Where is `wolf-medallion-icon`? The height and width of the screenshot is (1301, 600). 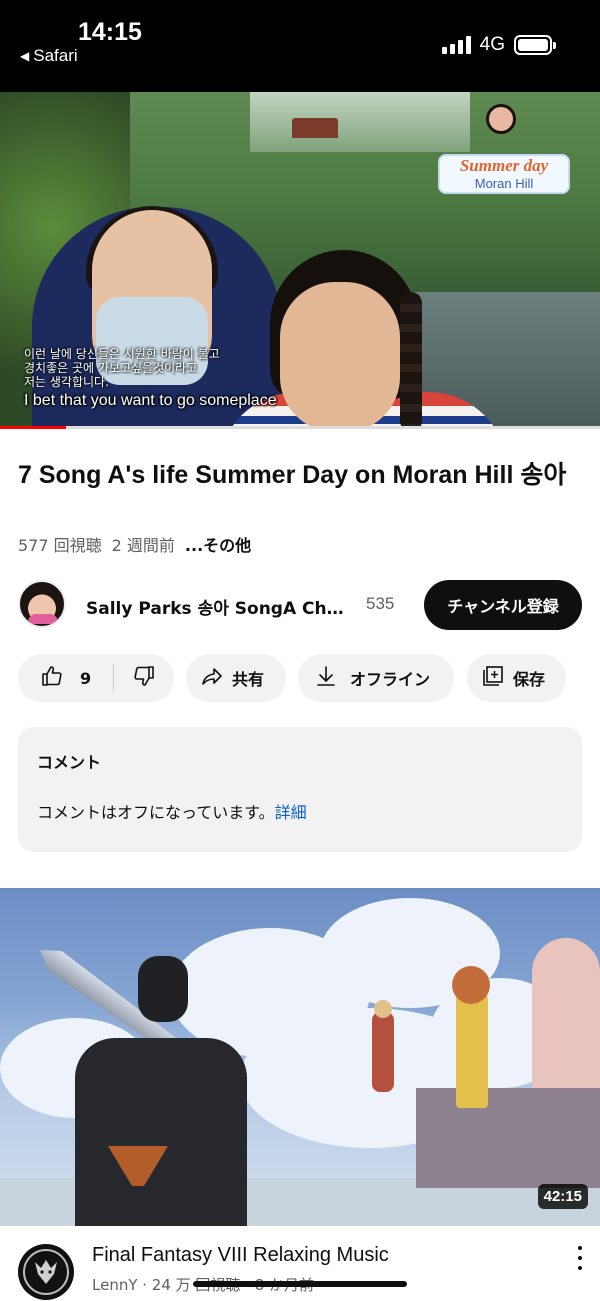
wolf-medallion-icon is located at coordinates (46, 1272).